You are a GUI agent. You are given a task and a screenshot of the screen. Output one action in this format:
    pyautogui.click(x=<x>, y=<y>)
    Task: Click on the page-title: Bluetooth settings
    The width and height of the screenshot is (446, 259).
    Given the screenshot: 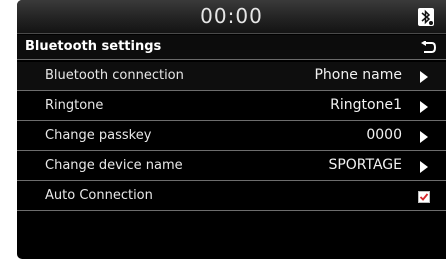 What is the action you would take?
    pyautogui.click(x=93, y=46)
    